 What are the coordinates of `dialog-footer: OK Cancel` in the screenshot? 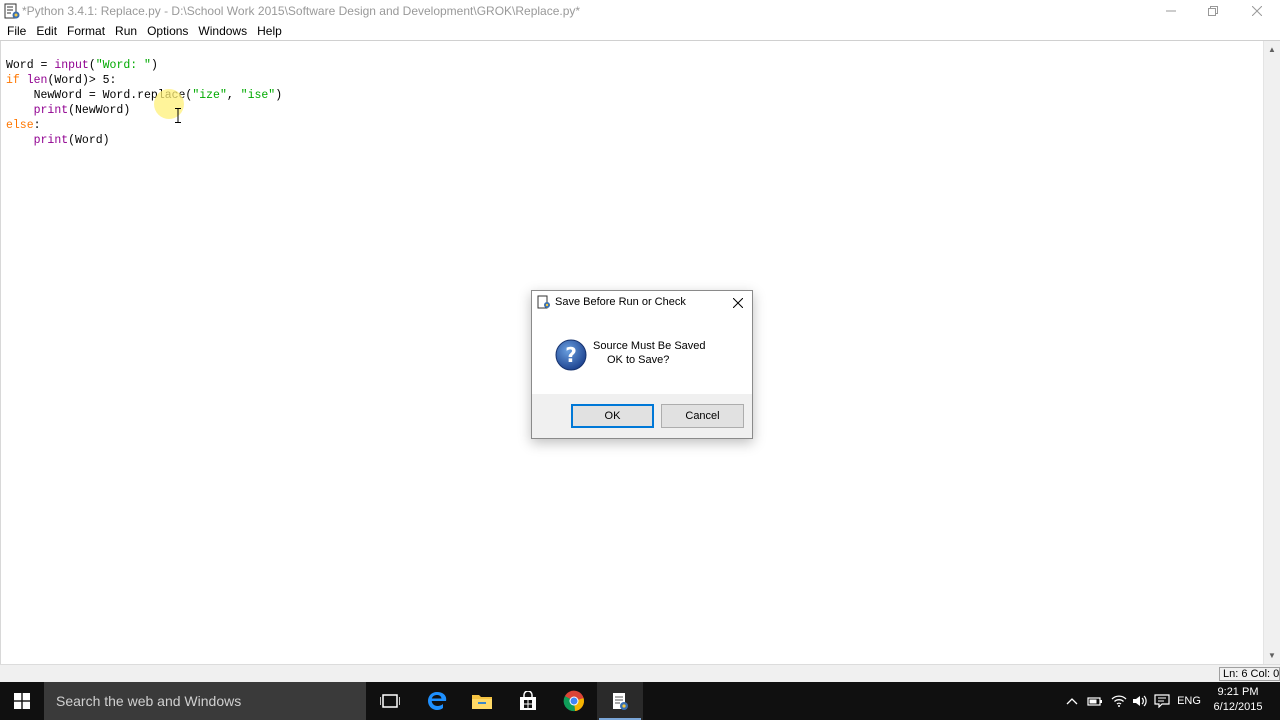 It's located at (642, 416).